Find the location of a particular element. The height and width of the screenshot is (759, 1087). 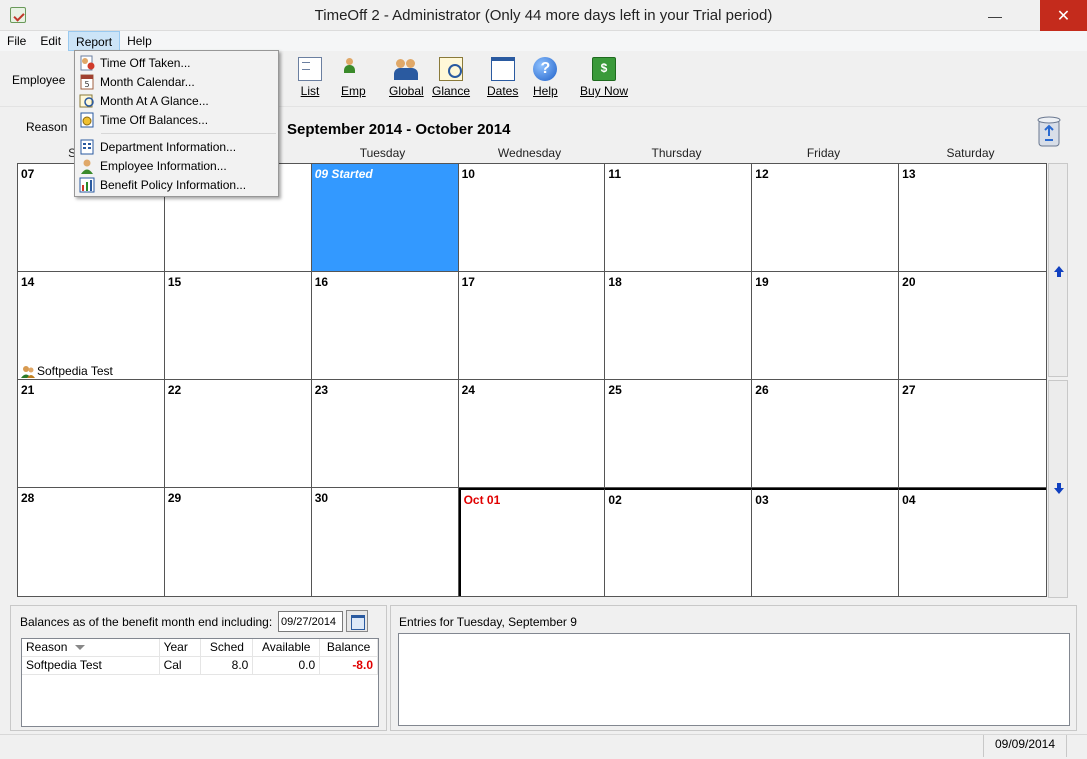

list-icon is located at coordinates (310, 69).